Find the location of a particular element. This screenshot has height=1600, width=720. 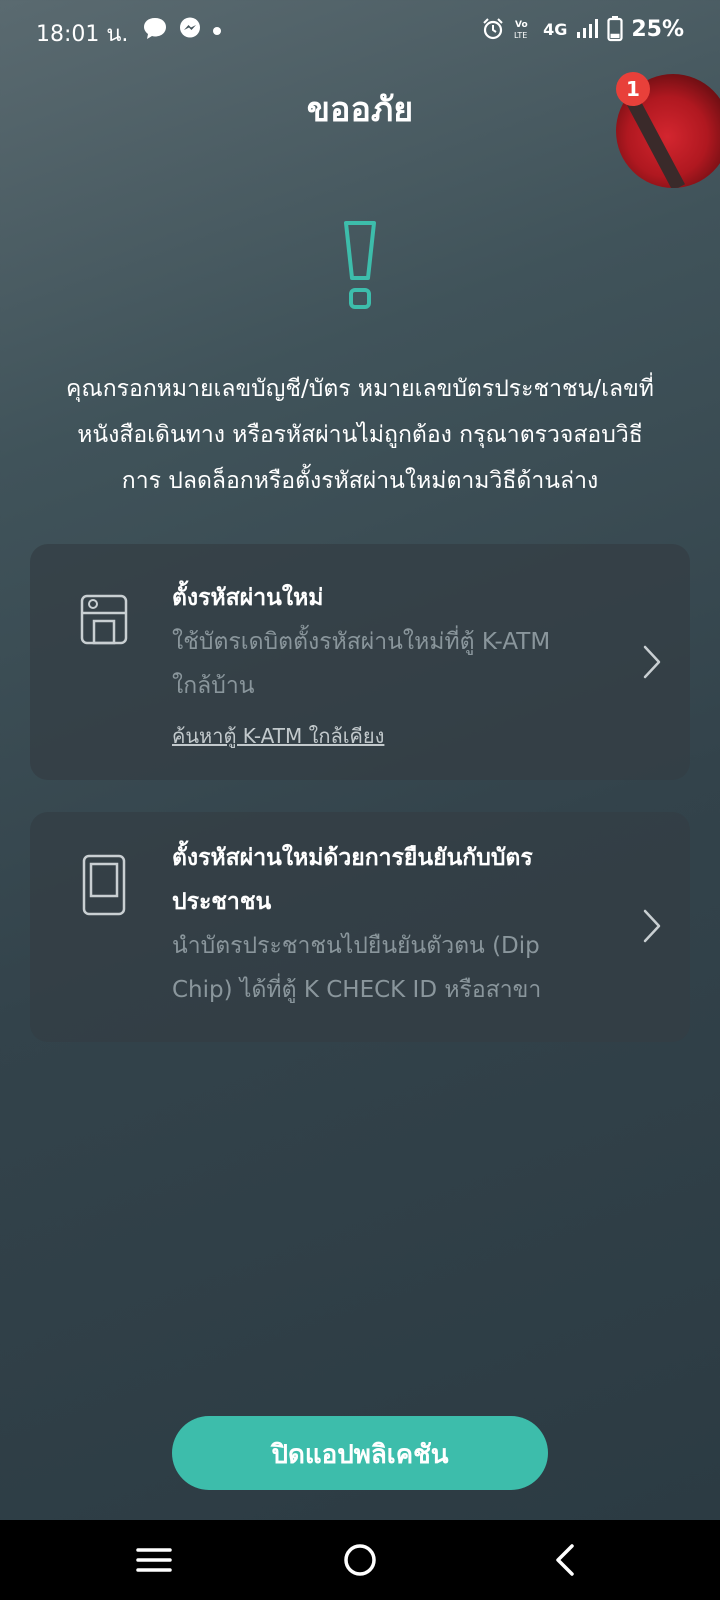

exclamation-icon is located at coordinates (360, 266).